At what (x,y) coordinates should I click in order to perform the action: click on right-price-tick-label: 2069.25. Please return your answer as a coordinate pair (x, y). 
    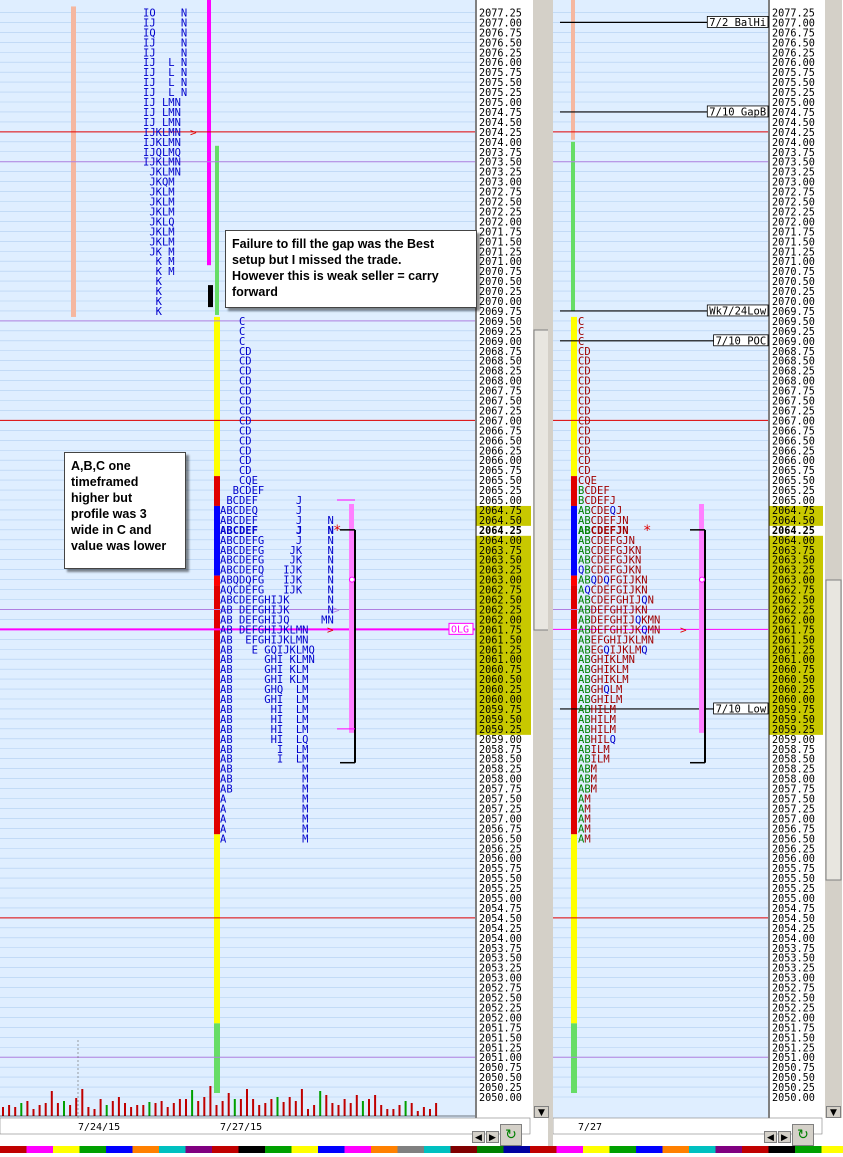
    Looking at the image, I should click on (793, 332).